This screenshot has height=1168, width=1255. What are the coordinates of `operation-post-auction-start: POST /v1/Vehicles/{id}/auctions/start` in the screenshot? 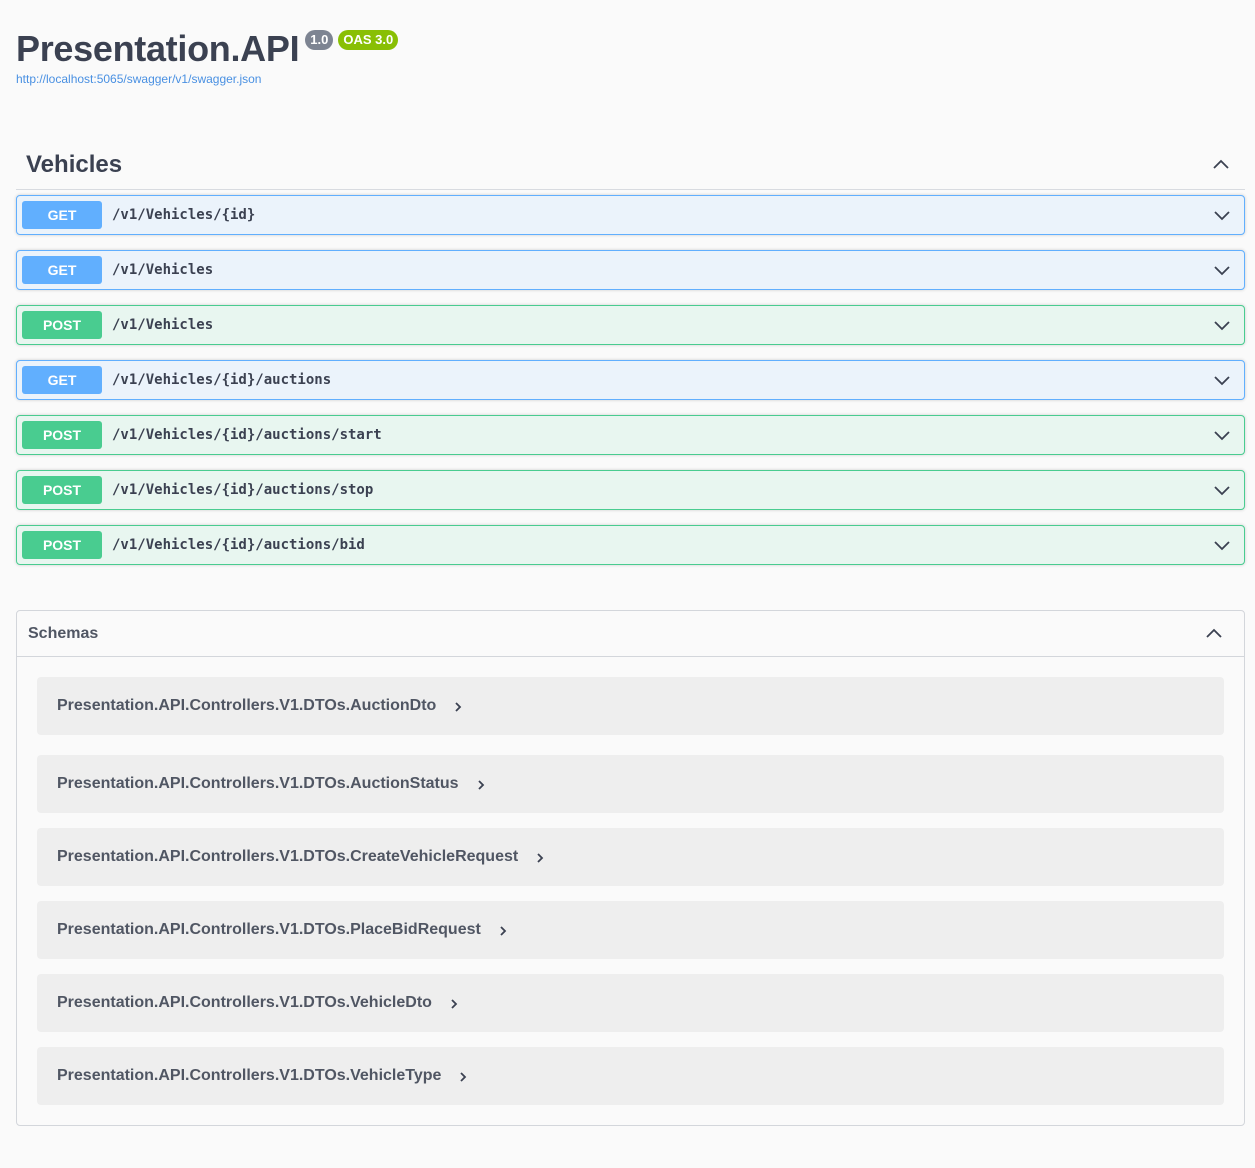 It's located at (630, 435).